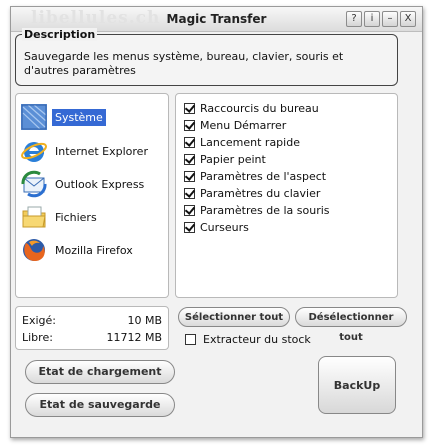 This screenshot has height=447, width=438. I want to click on description-legend: Description, so click(60, 34).